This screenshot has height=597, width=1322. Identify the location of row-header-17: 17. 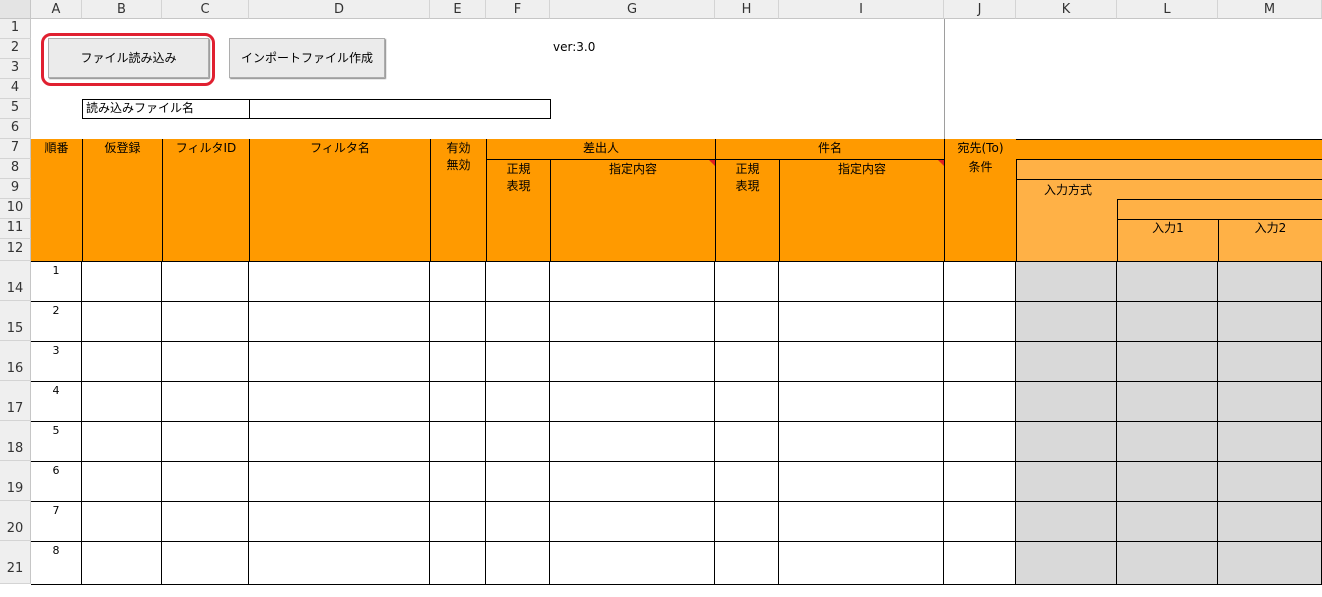
(15, 401).